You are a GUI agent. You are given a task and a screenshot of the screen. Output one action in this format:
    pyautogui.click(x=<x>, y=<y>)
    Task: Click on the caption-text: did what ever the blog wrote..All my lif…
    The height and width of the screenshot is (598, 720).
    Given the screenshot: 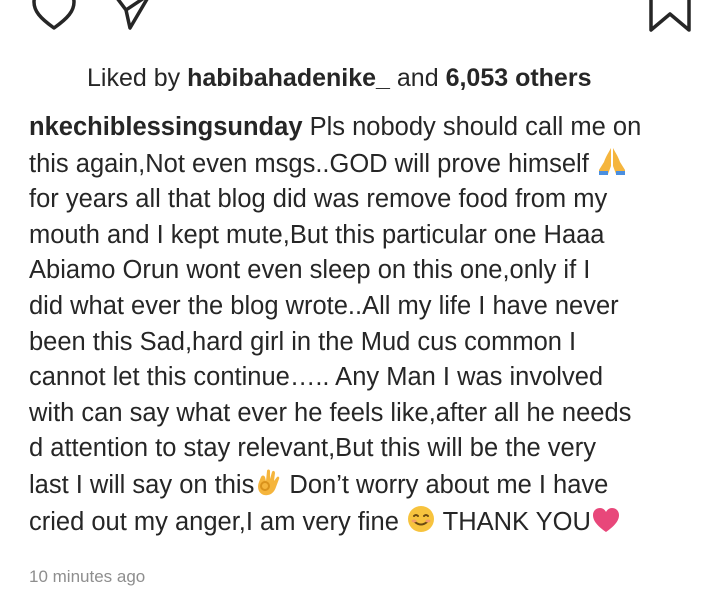 What is the action you would take?
    pyautogui.click(x=324, y=305)
    